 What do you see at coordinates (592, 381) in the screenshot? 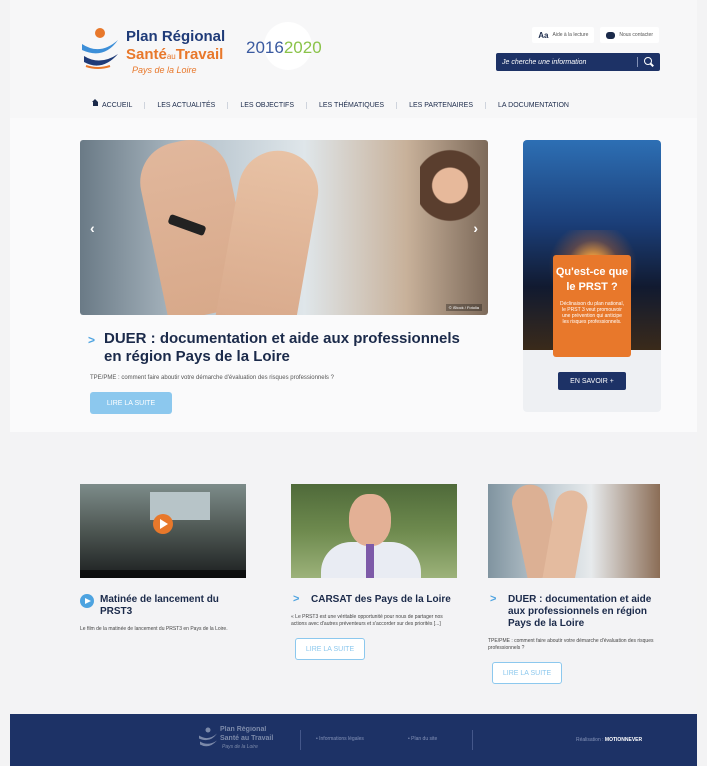
I see `learn-more-button: EN SAVOIR +` at bounding box center [592, 381].